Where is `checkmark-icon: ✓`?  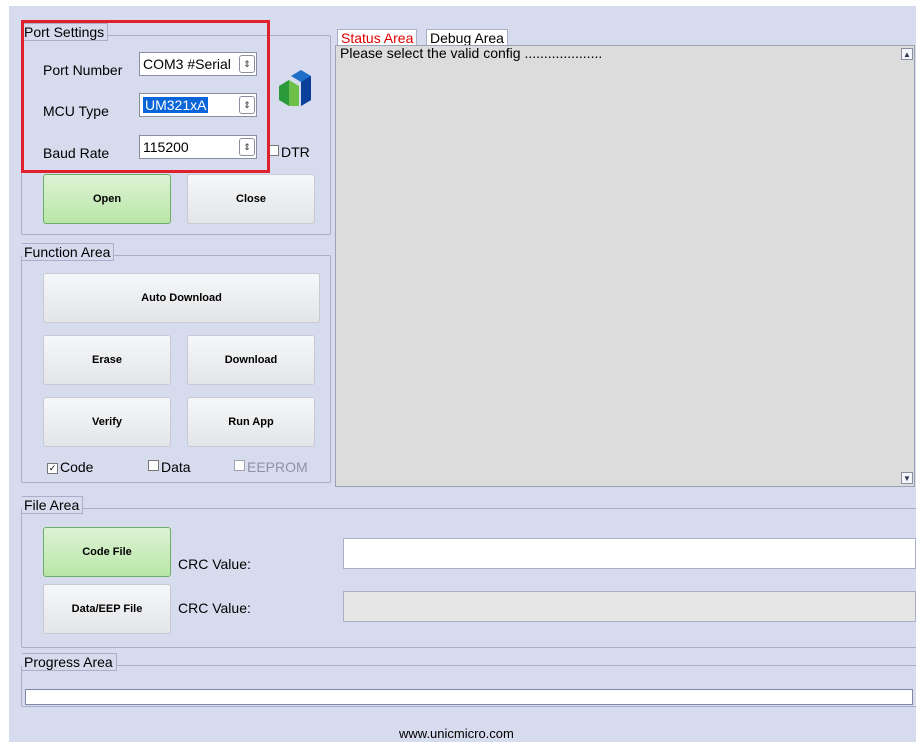 checkmark-icon: ✓ is located at coordinates (52, 468).